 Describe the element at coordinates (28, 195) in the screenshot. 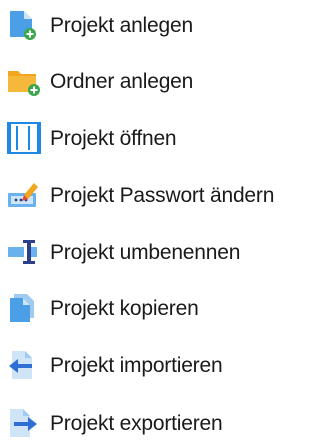

I see `change-password-icon` at that location.